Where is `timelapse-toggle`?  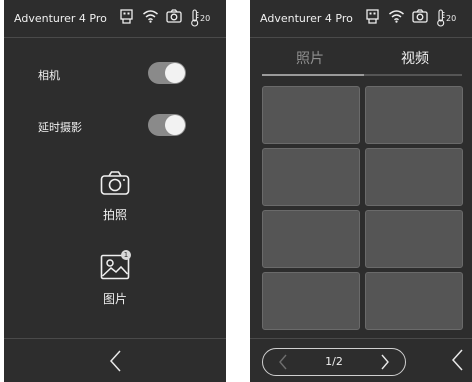 timelapse-toggle is located at coordinates (167, 125).